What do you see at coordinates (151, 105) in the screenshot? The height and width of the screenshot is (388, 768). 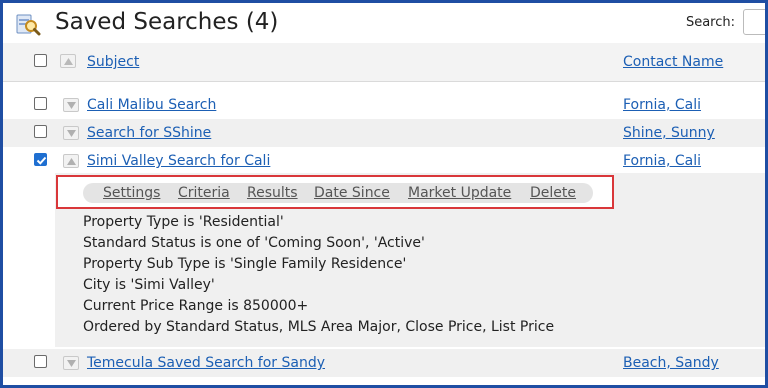 I see `row-subject-link: Cali Malibu Search` at bounding box center [151, 105].